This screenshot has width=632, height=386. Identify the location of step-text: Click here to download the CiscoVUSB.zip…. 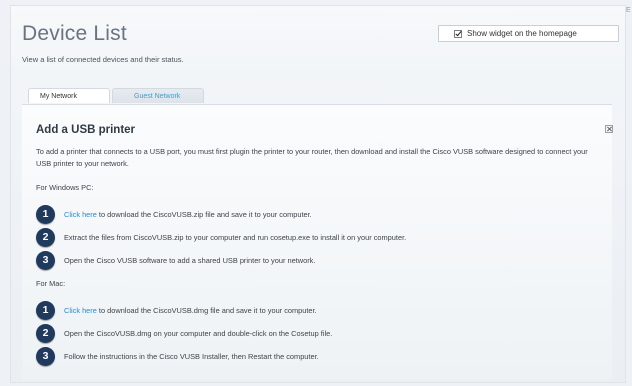
(188, 214).